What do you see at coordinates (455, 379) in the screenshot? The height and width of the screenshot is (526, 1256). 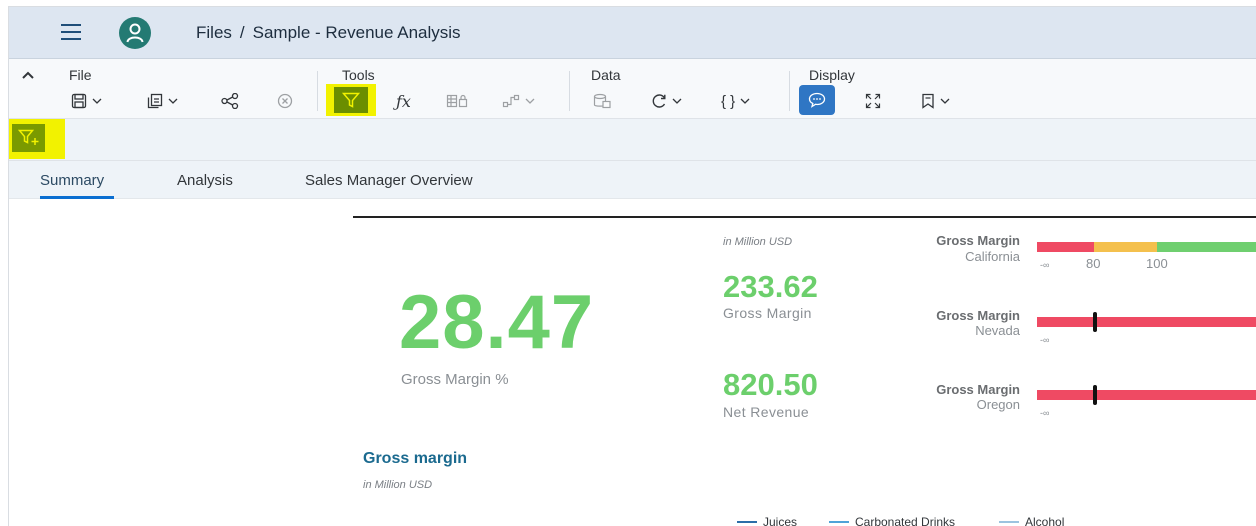 I see `gross-margin-pct-label: Gross Margin %` at bounding box center [455, 379].